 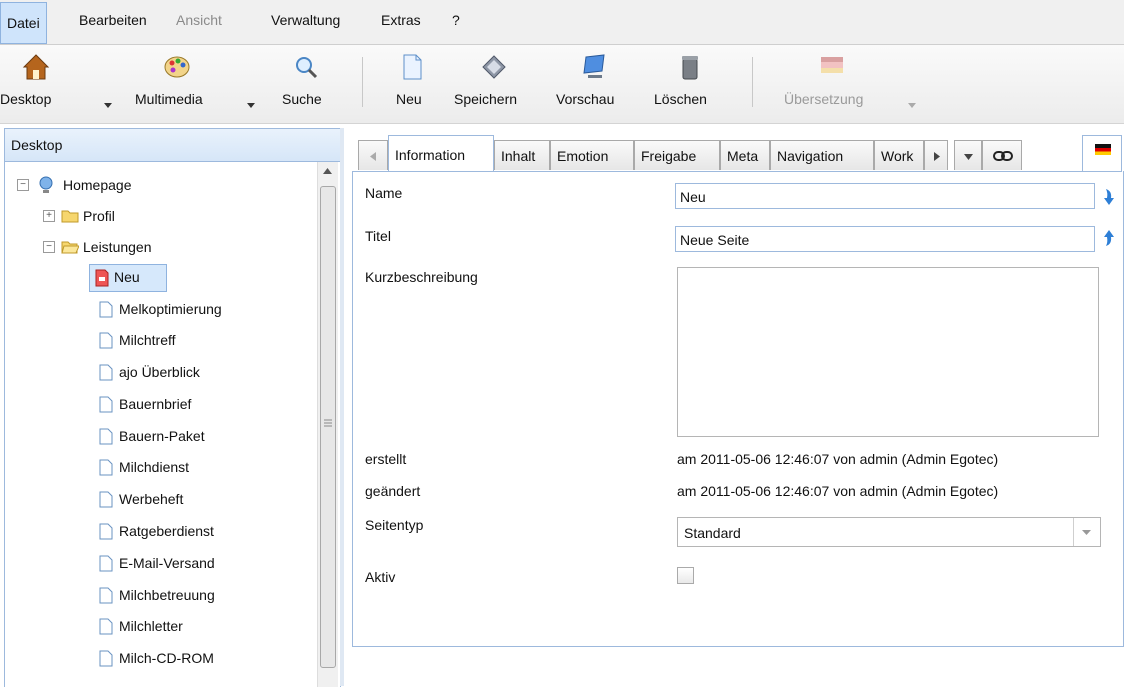 What do you see at coordinates (494, 67) in the screenshot?
I see `save-disk-icon` at bounding box center [494, 67].